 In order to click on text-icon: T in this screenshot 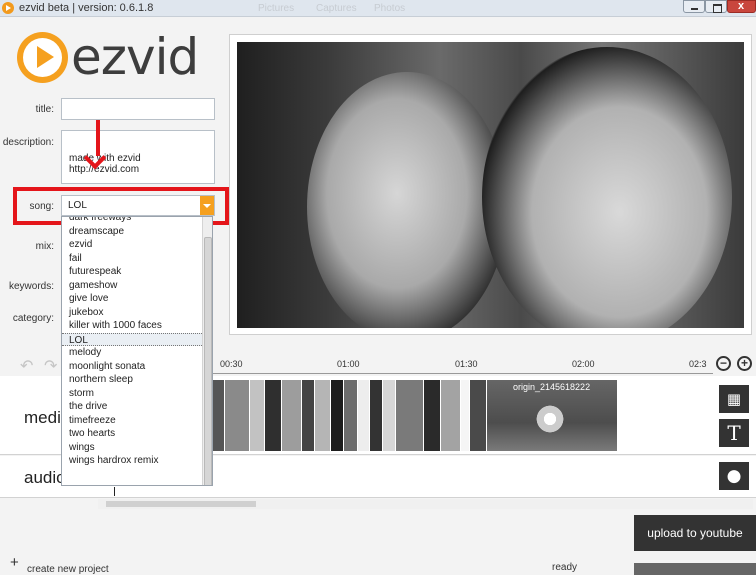, I will do `click(734, 433)`.